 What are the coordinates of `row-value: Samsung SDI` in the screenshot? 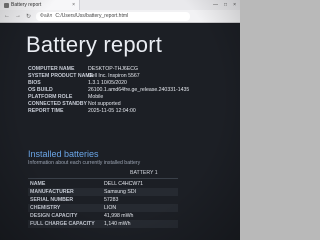 It's located at (120, 192).